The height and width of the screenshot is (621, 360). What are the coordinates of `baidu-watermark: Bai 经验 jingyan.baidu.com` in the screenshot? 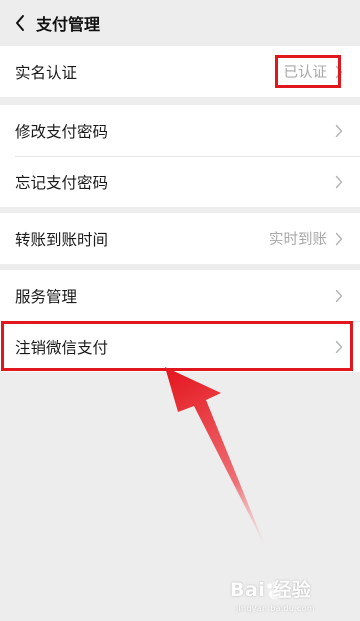 It's located at (290, 591).